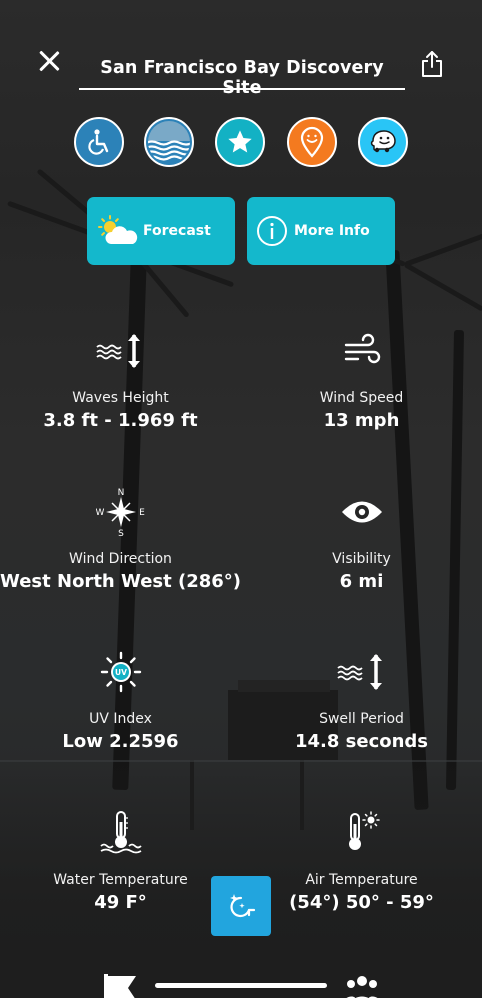 The height and width of the screenshot is (998, 482). I want to click on info-icon, so click(272, 231).